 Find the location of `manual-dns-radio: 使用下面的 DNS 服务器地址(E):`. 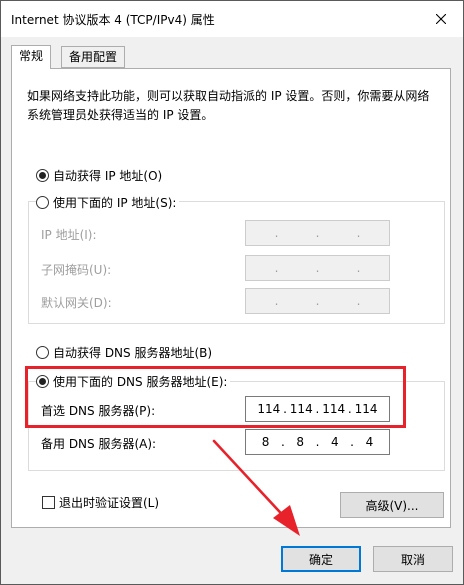

manual-dns-radio: 使用下面的 DNS 服务器地址(E): is located at coordinates (133, 381).